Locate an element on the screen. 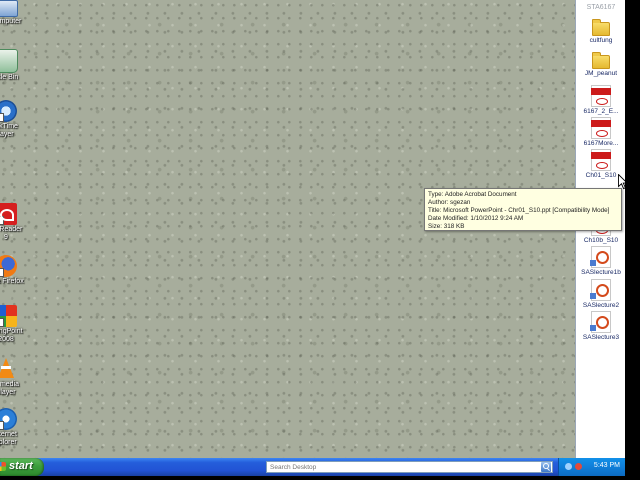  desktop-icon-recycle-bin: ycle Bin is located at coordinates (17, 65).